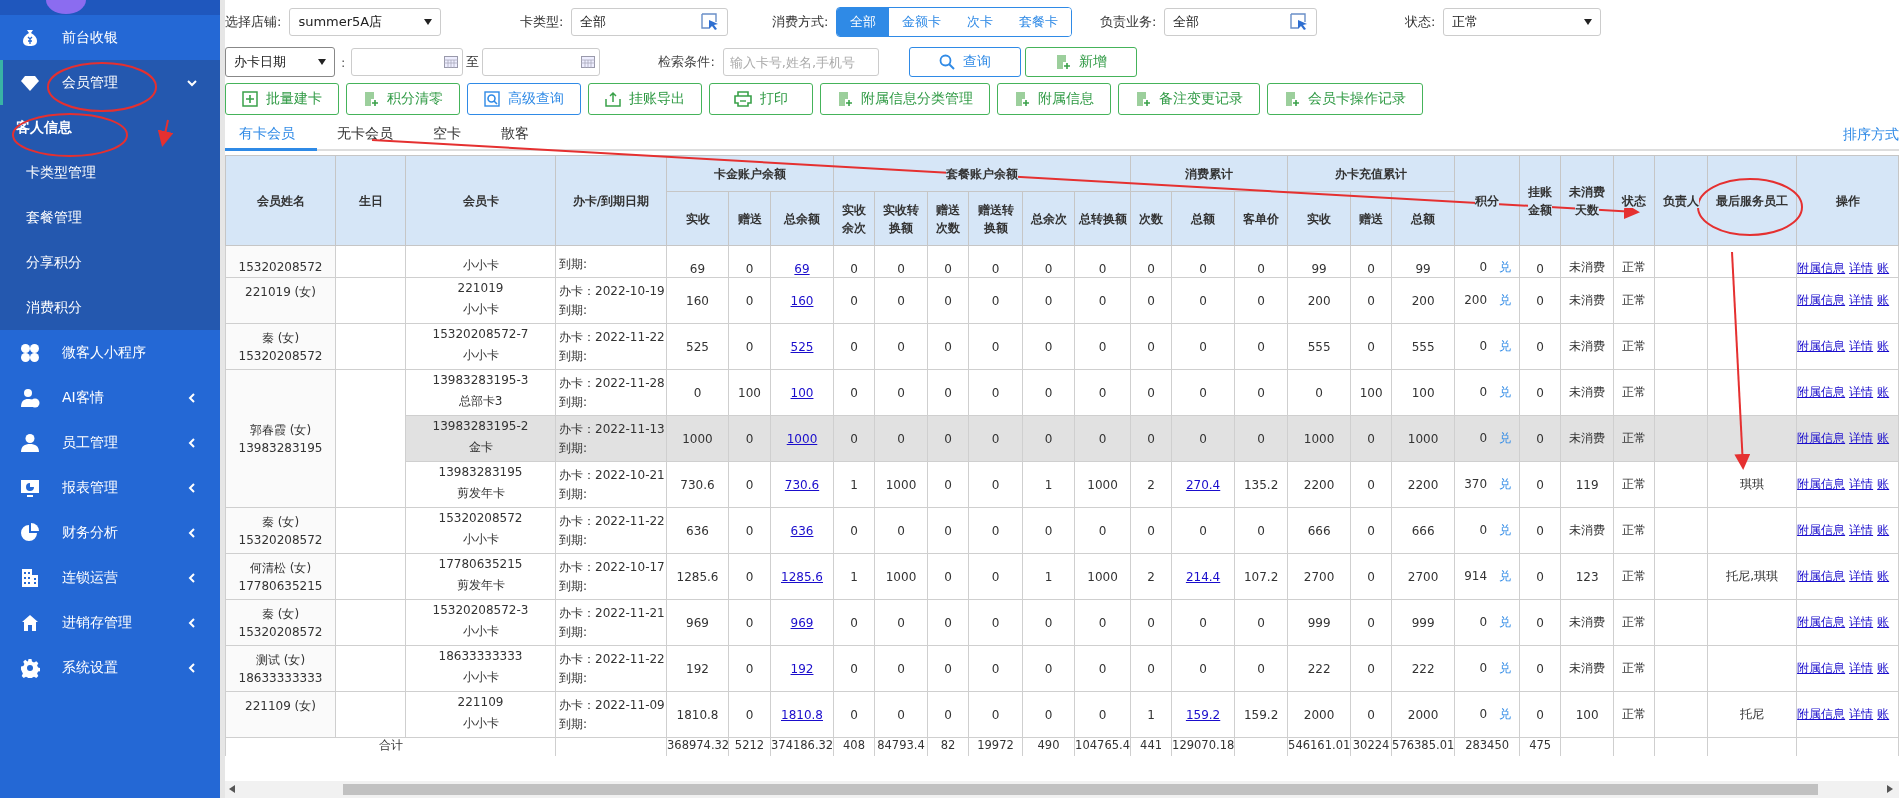 This screenshot has height=798, width=1899. I want to click on balance-link: 969, so click(802, 622).